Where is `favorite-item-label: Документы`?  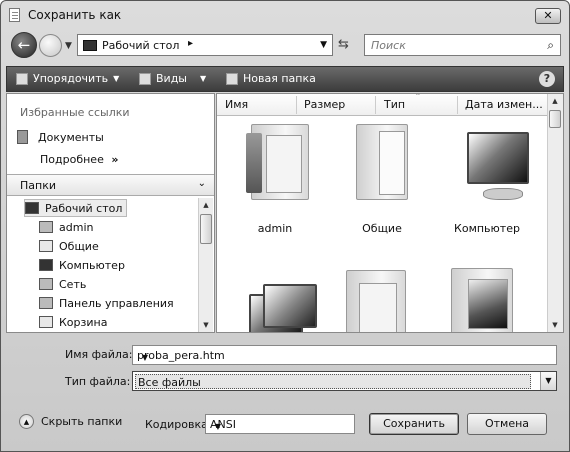
favorite-item-label: Документы is located at coordinates (71, 137).